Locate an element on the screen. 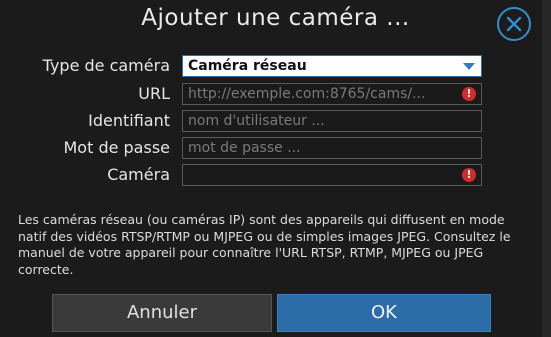  url-row: URL http://exemple.com:8765/cams/... ! is located at coordinates (275, 94).